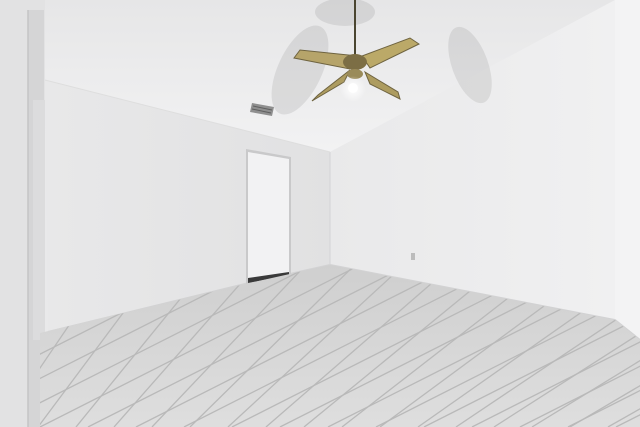 Image resolution: width=640 pixels, height=427 pixels. Describe the element at coordinates (627, 170) in the screenshot. I see `right-wall-edge` at that location.